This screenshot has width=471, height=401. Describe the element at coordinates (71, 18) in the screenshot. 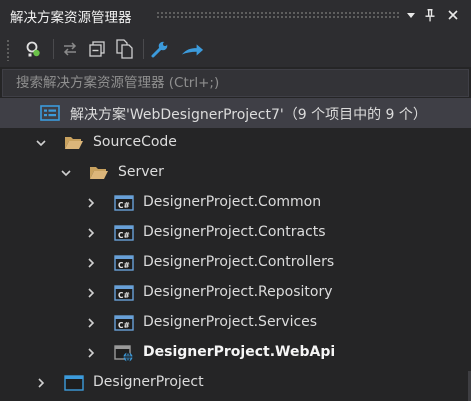

I see `tool-window-title: 解决方案资源管理器` at that location.